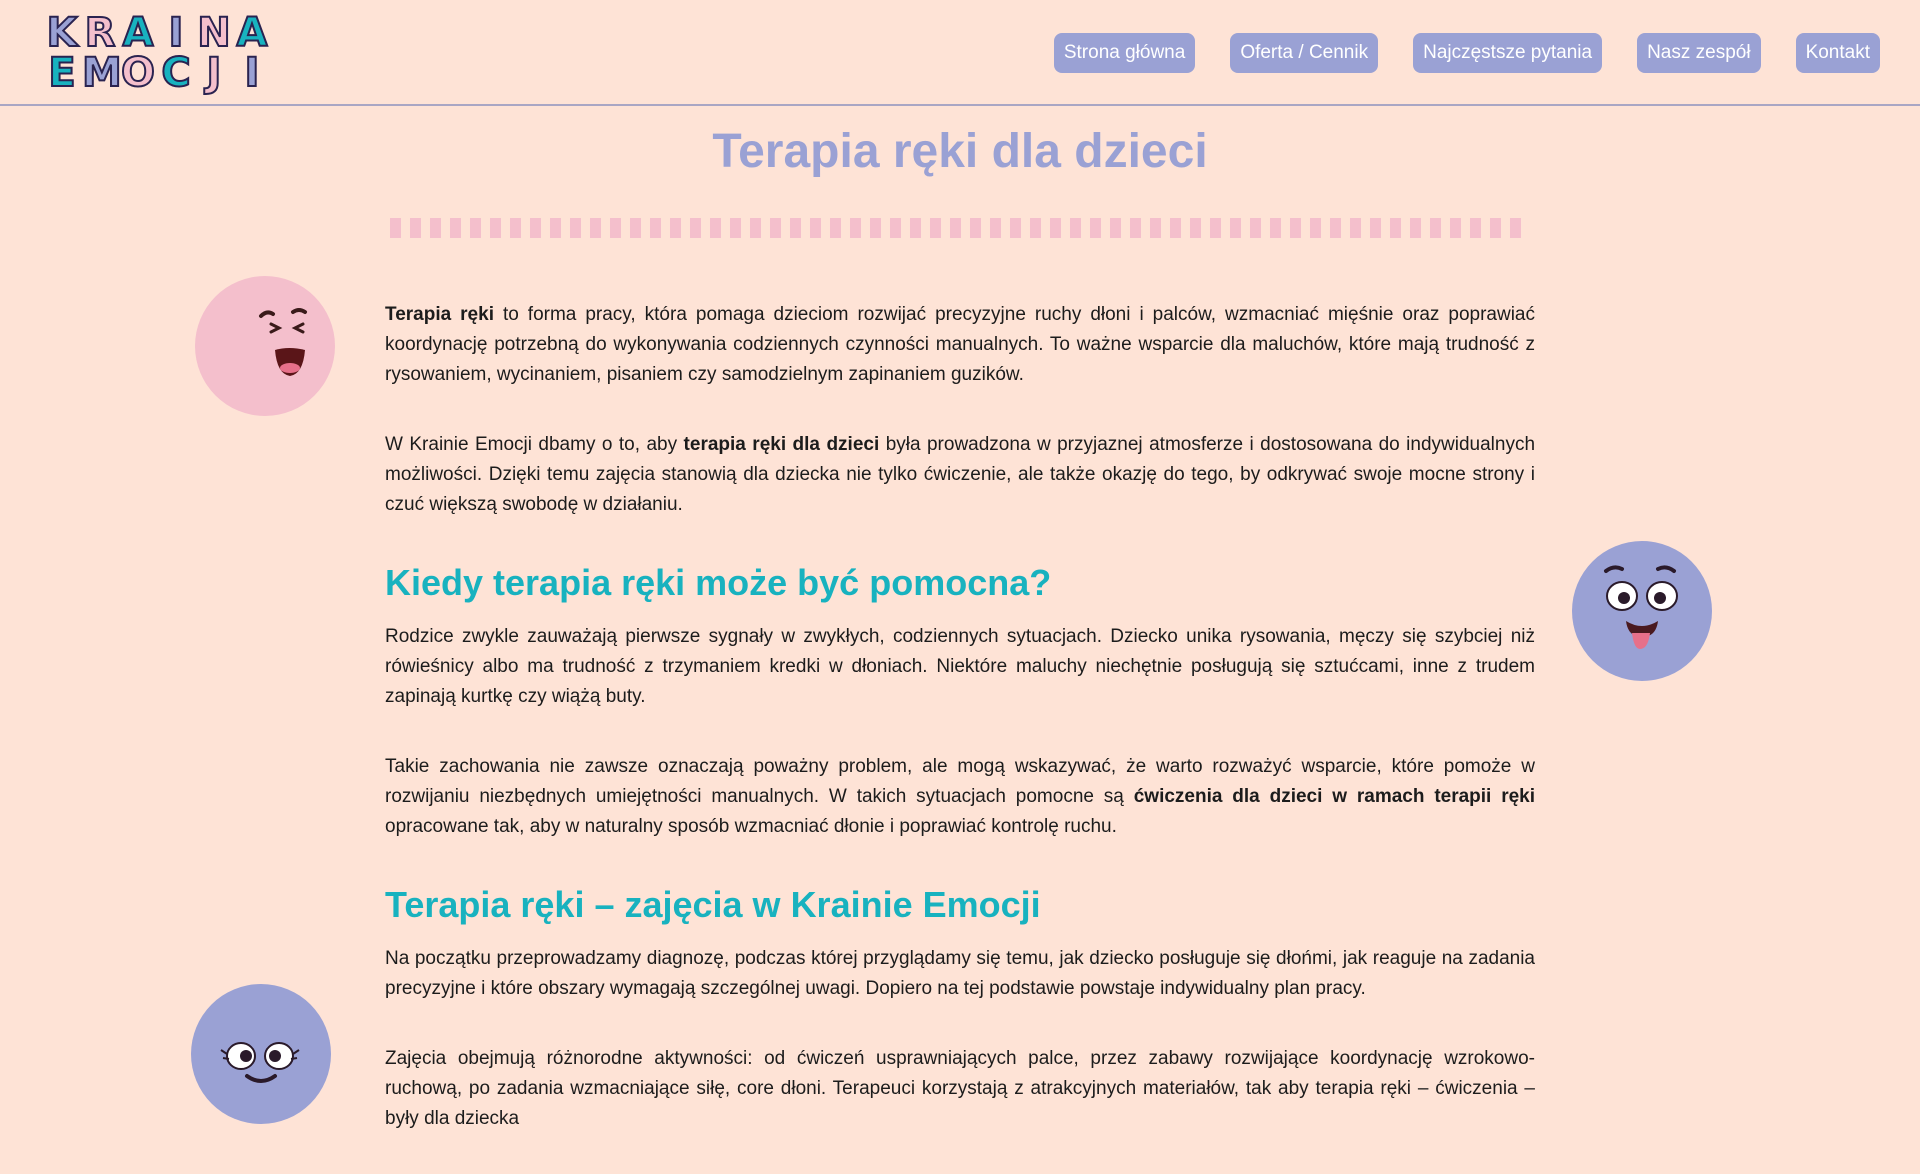 Image resolution: width=1920 pixels, height=1174 pixels. I want to click on logo-row-bottom: E M O C J I, so click(157, 73).